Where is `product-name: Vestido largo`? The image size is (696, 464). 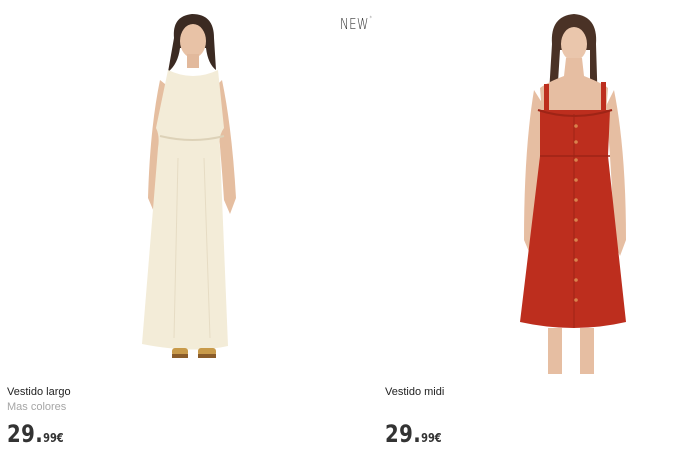
product-name: Vestido largo is located at coordinates (39, 392).